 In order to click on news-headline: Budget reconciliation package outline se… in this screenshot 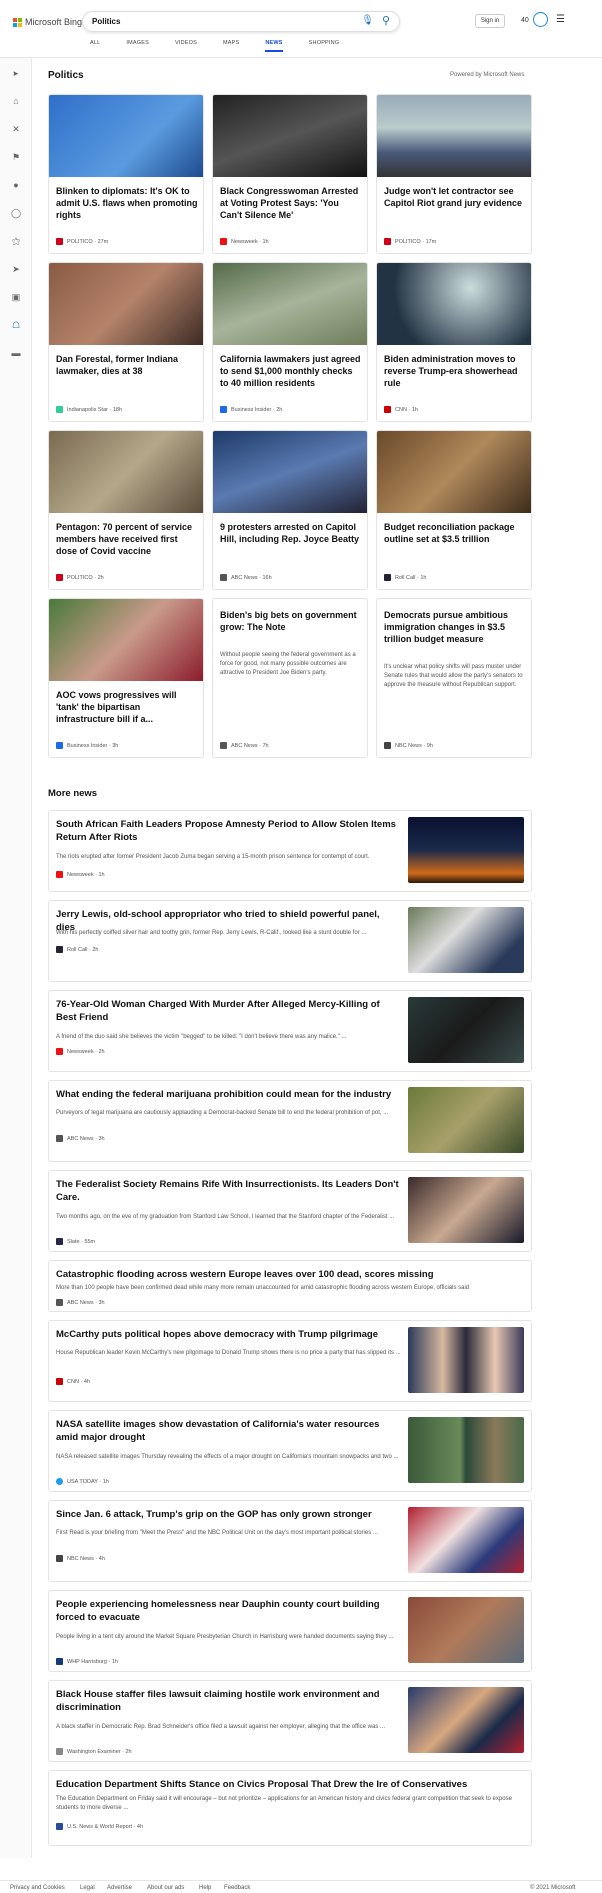, I will do `click(455, 533)`.